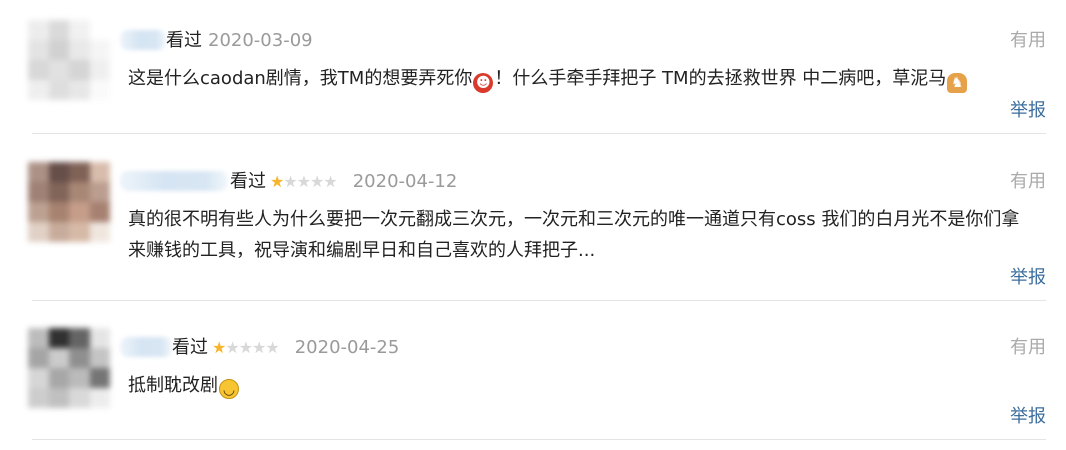 The height and width of the screenshot is (450, 1066). I want to click on comment-date: 2020-04-25, so click(347, 347).